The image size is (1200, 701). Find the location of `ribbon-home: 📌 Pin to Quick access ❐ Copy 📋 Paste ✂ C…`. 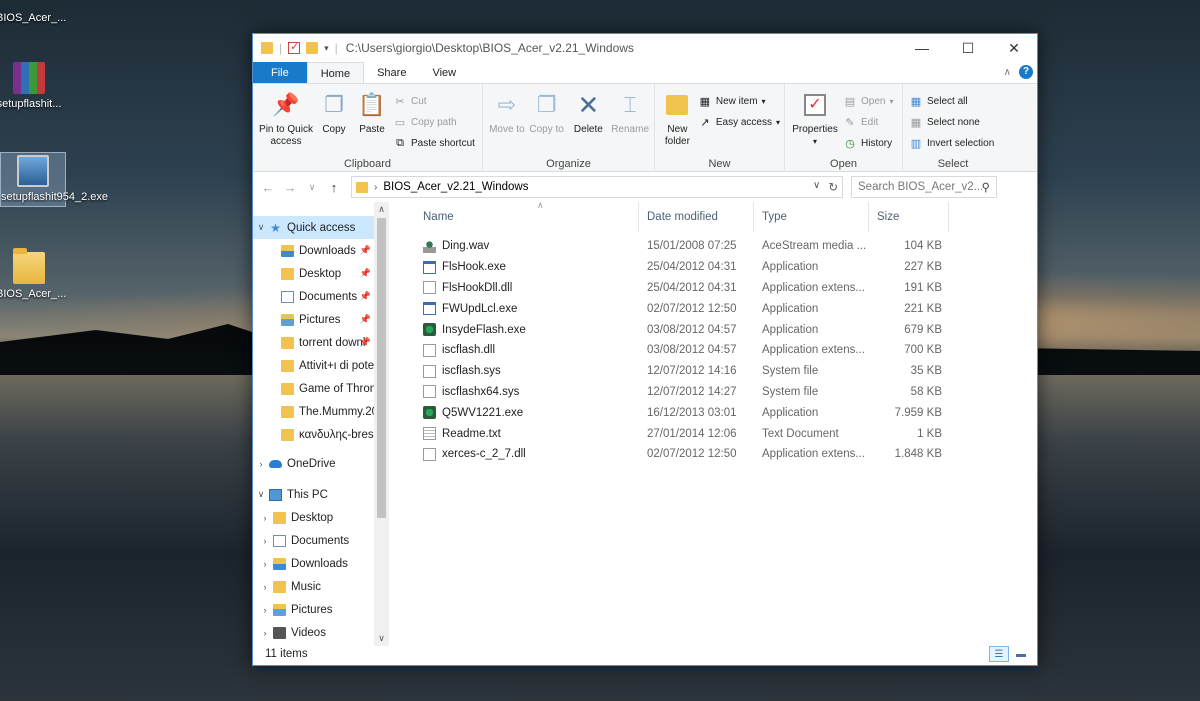

ribbon-home: 📌 Pin to Quick access ❐ Copy 📋 Paste ✂ C… is located at coordinates (645, 128).